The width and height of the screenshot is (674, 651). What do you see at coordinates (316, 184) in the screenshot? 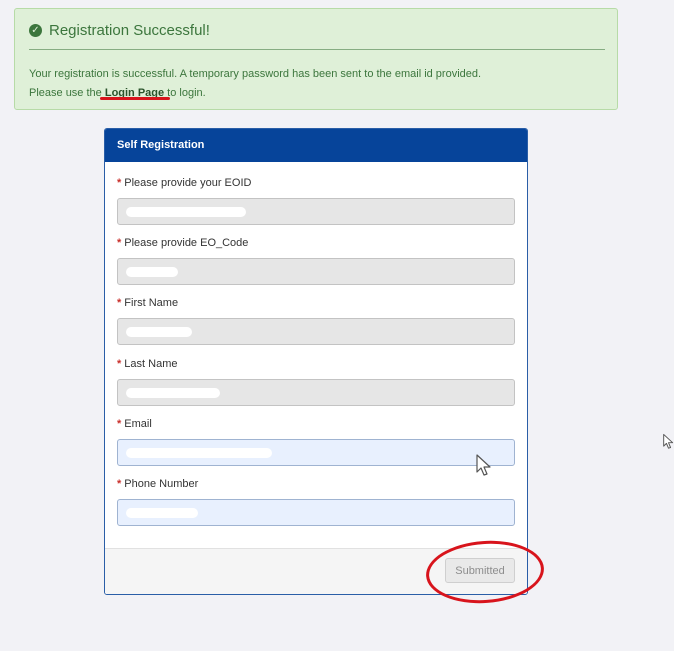
I see `eoid-label: * Please provide your EOID` at bounding box center [316, 184].